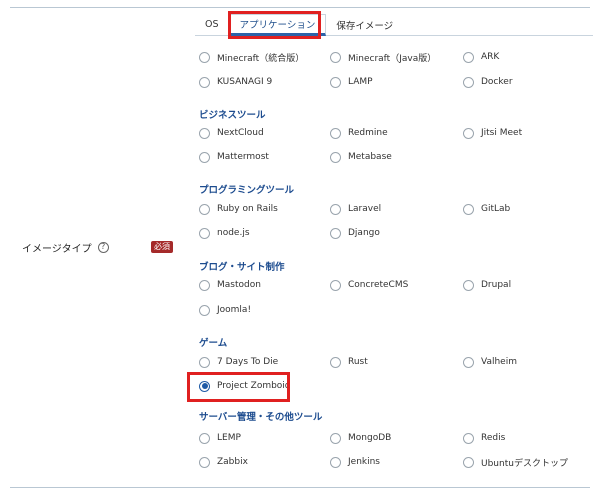  I want to click on radio-option: node.js, so click(224, 233).